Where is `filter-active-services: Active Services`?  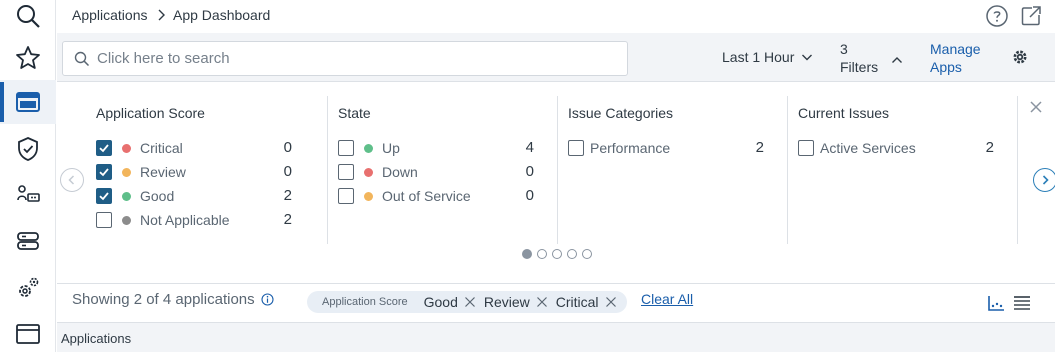 filter-active-services: Active Services is located at coordinates (857, 148).